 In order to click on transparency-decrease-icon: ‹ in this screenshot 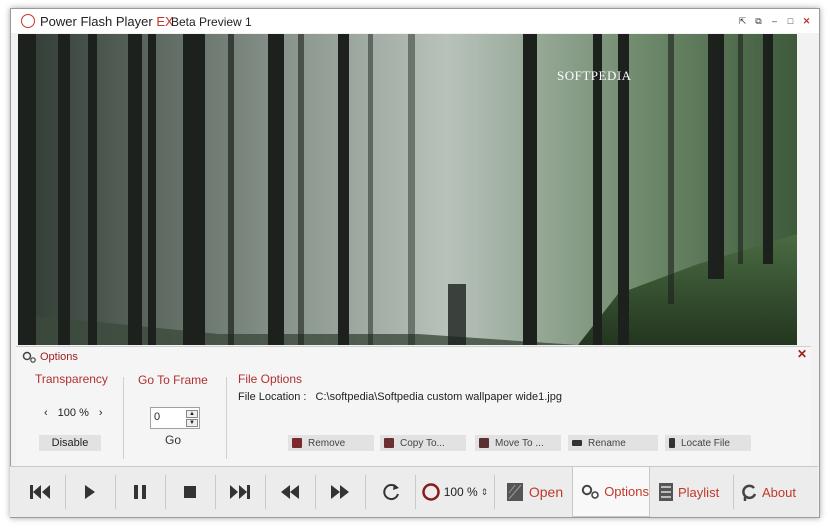, I will do `click(46, 413)`.